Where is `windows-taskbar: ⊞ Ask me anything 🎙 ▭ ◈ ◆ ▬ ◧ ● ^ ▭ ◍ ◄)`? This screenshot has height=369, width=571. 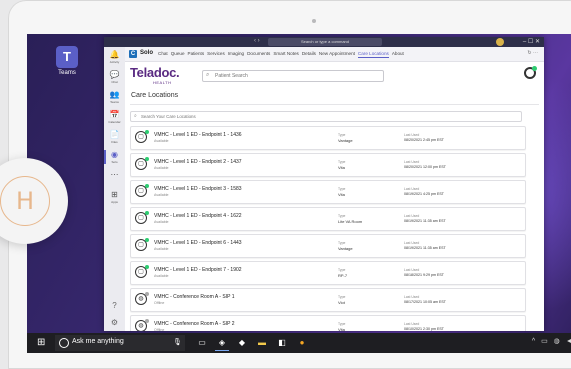
windows-taskbar: ⊞ Ask me anything 🎙 ▭ ◈ ◆ ▬ ◧ ● ^ ▭ ◍ ◄) is located at coordinates (299, 343).